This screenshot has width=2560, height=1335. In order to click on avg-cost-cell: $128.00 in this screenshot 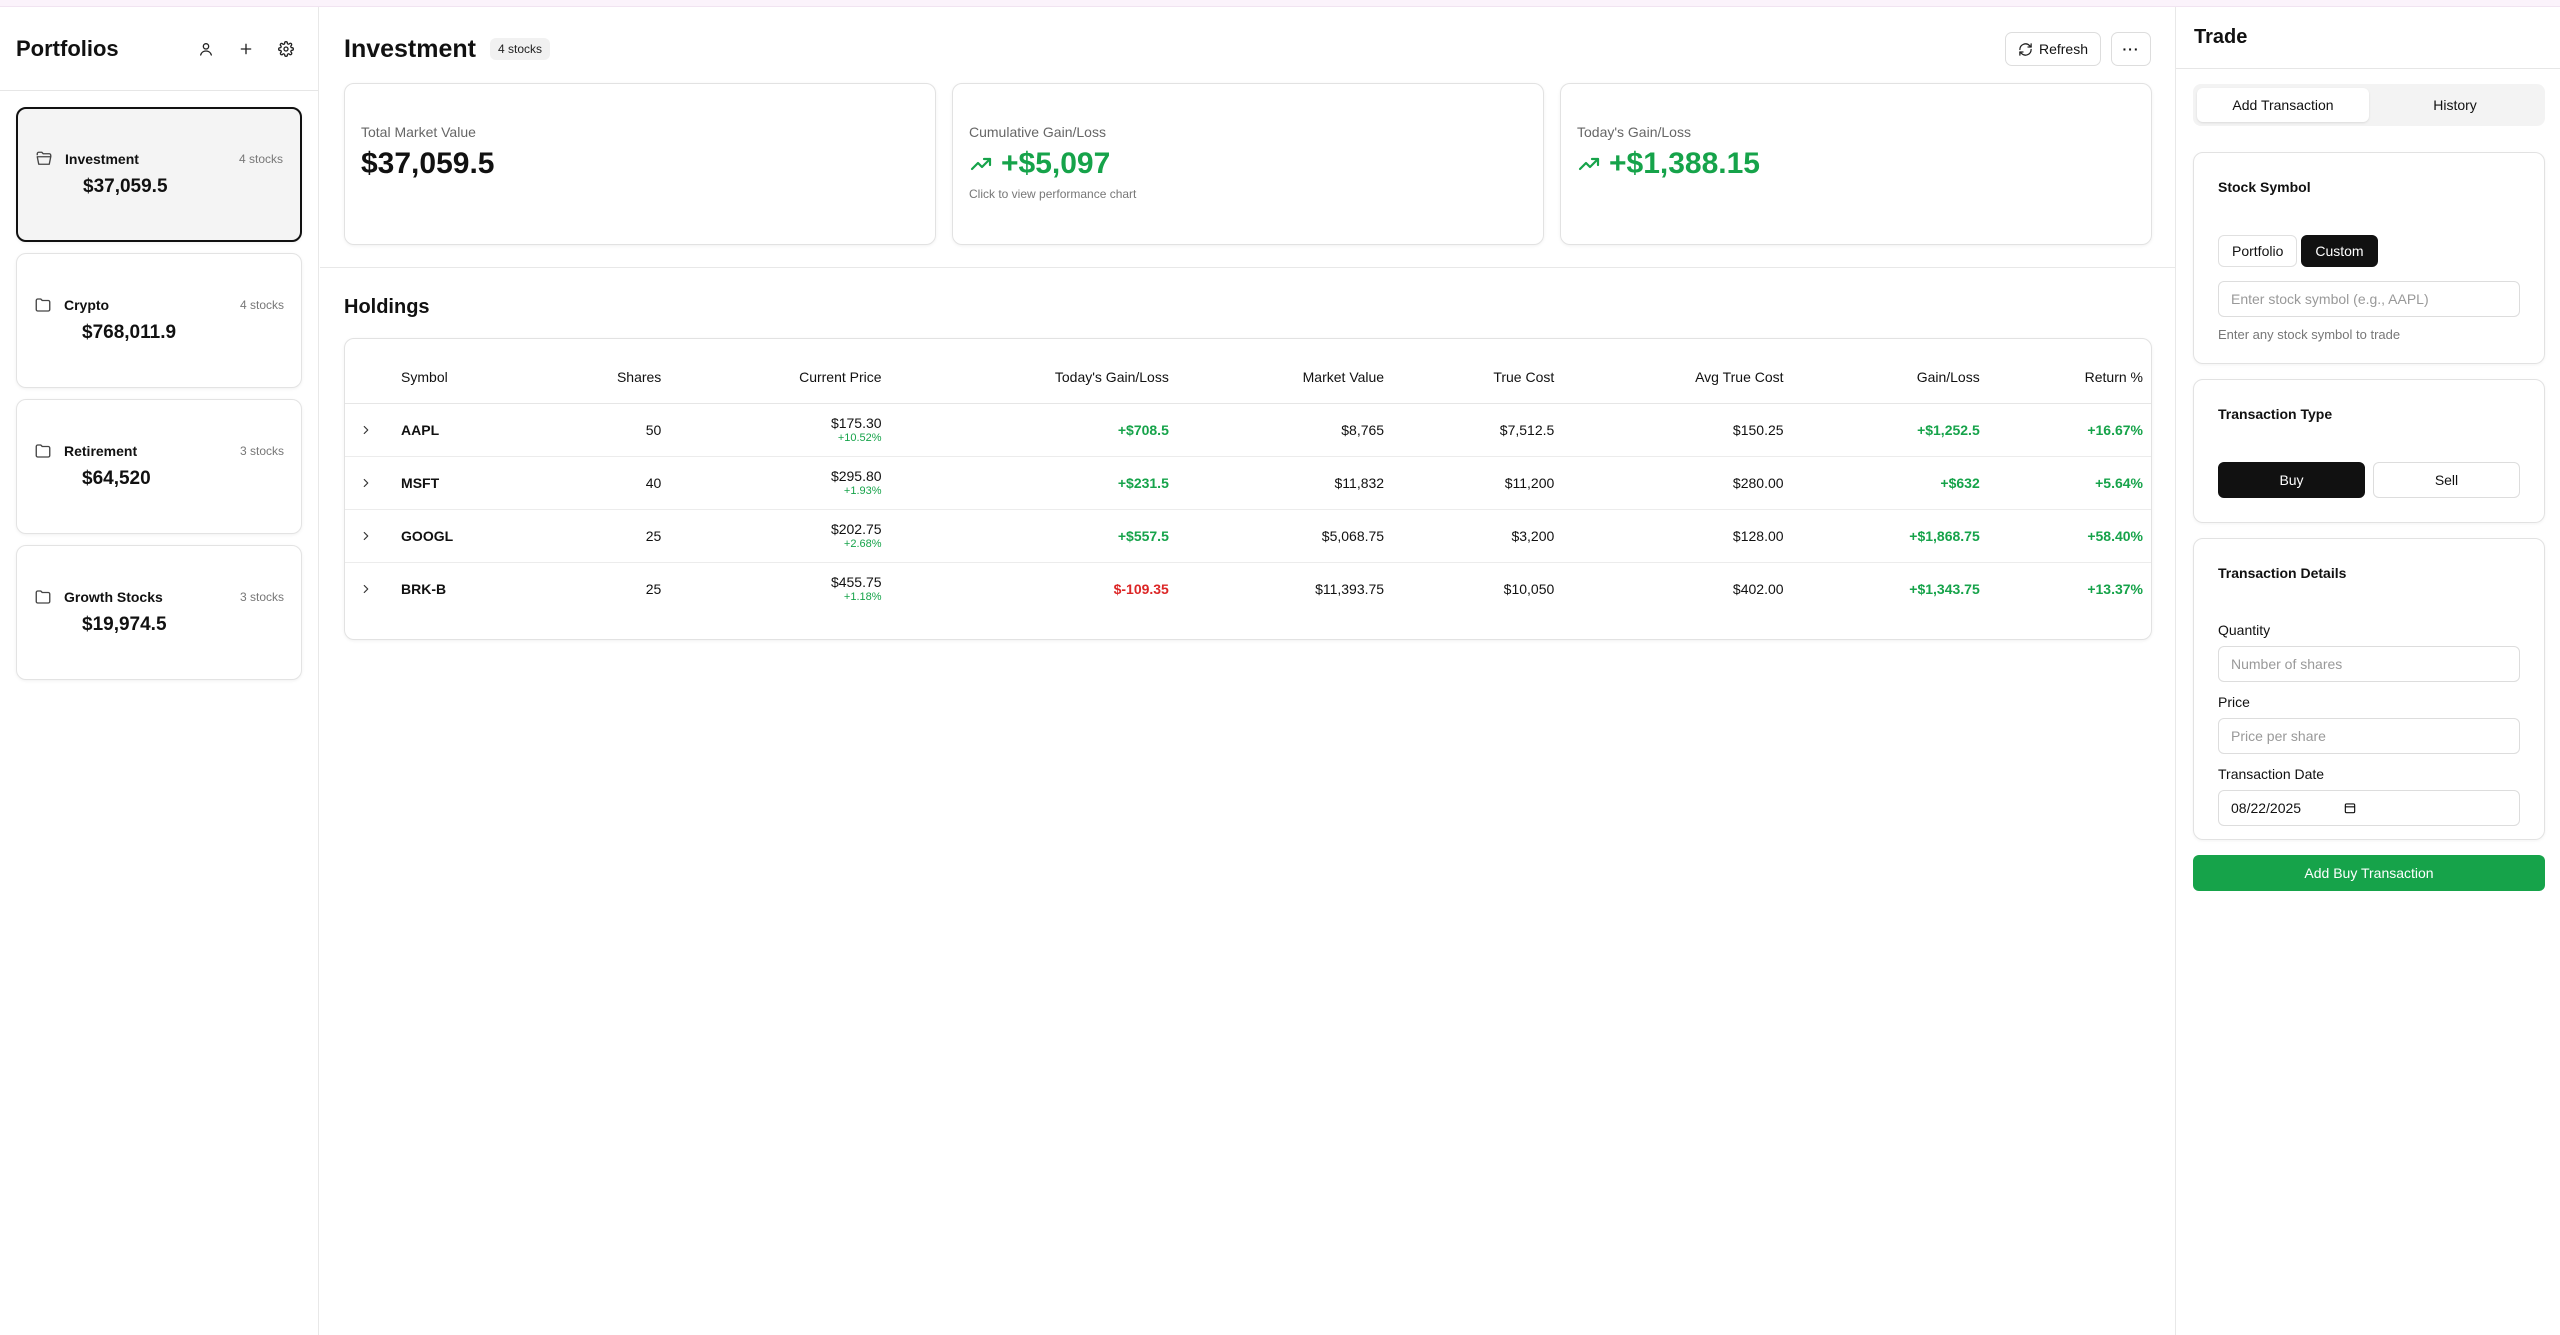, I will do `click(1669, 536)`.